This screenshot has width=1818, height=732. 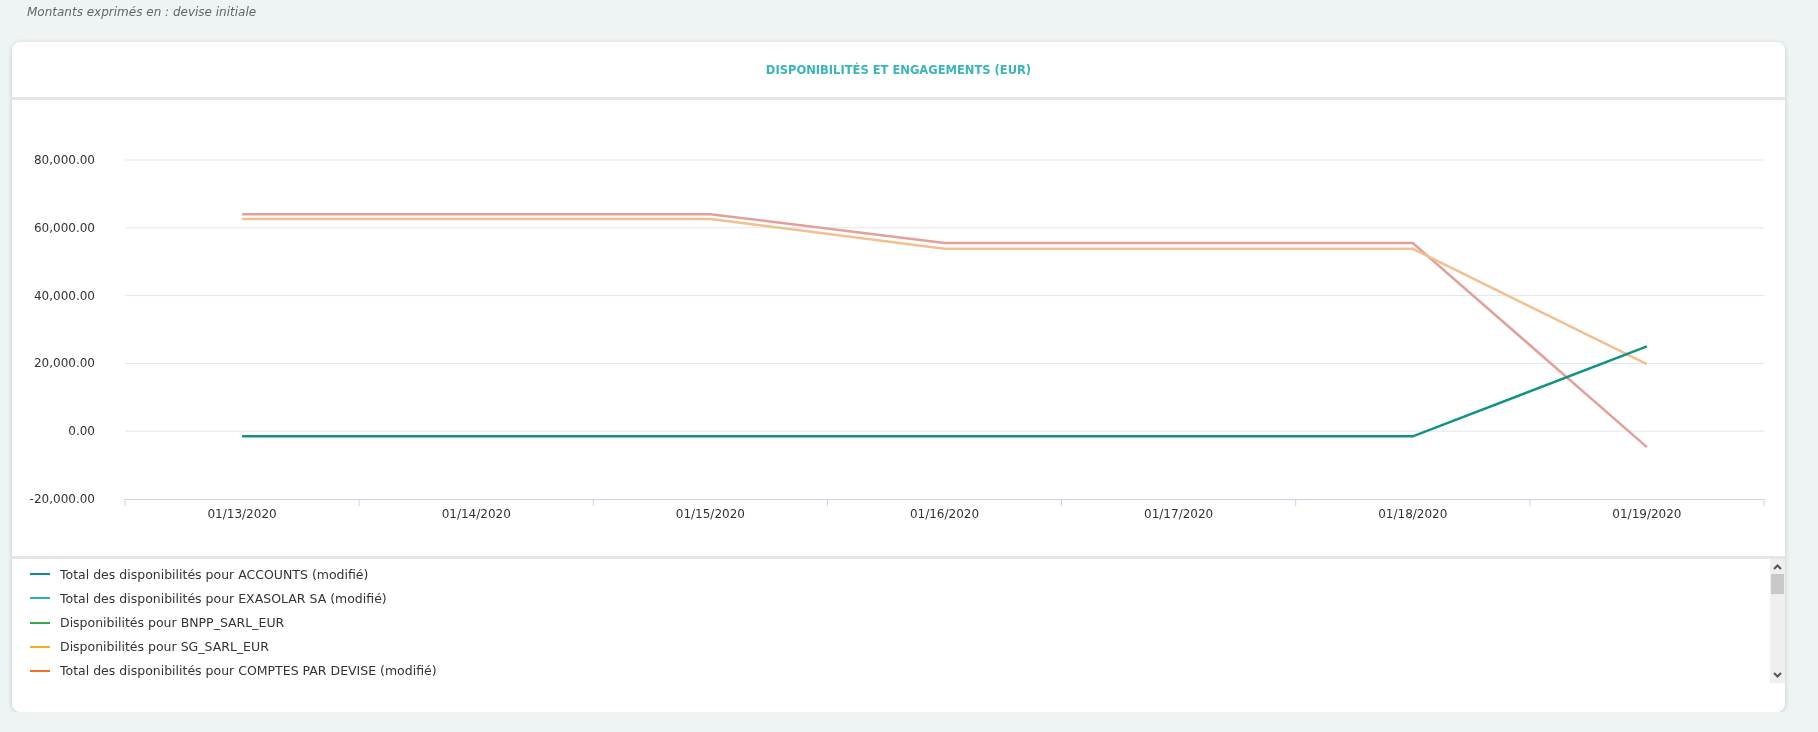 I want to click on scroll-down-icon, so click(x=1777, y=675).